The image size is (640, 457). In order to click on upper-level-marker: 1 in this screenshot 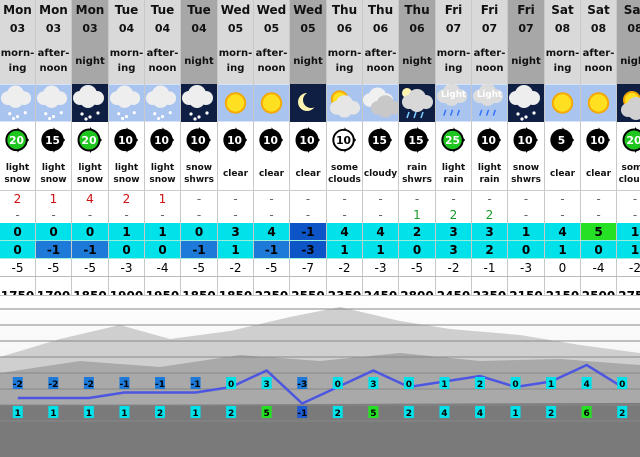, I will do `click(444, 383)`.